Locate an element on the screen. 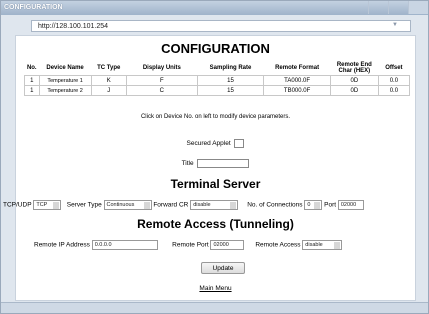 This screenshot has width=429, height=314. minimize-button is located at coordinates (378, 7).